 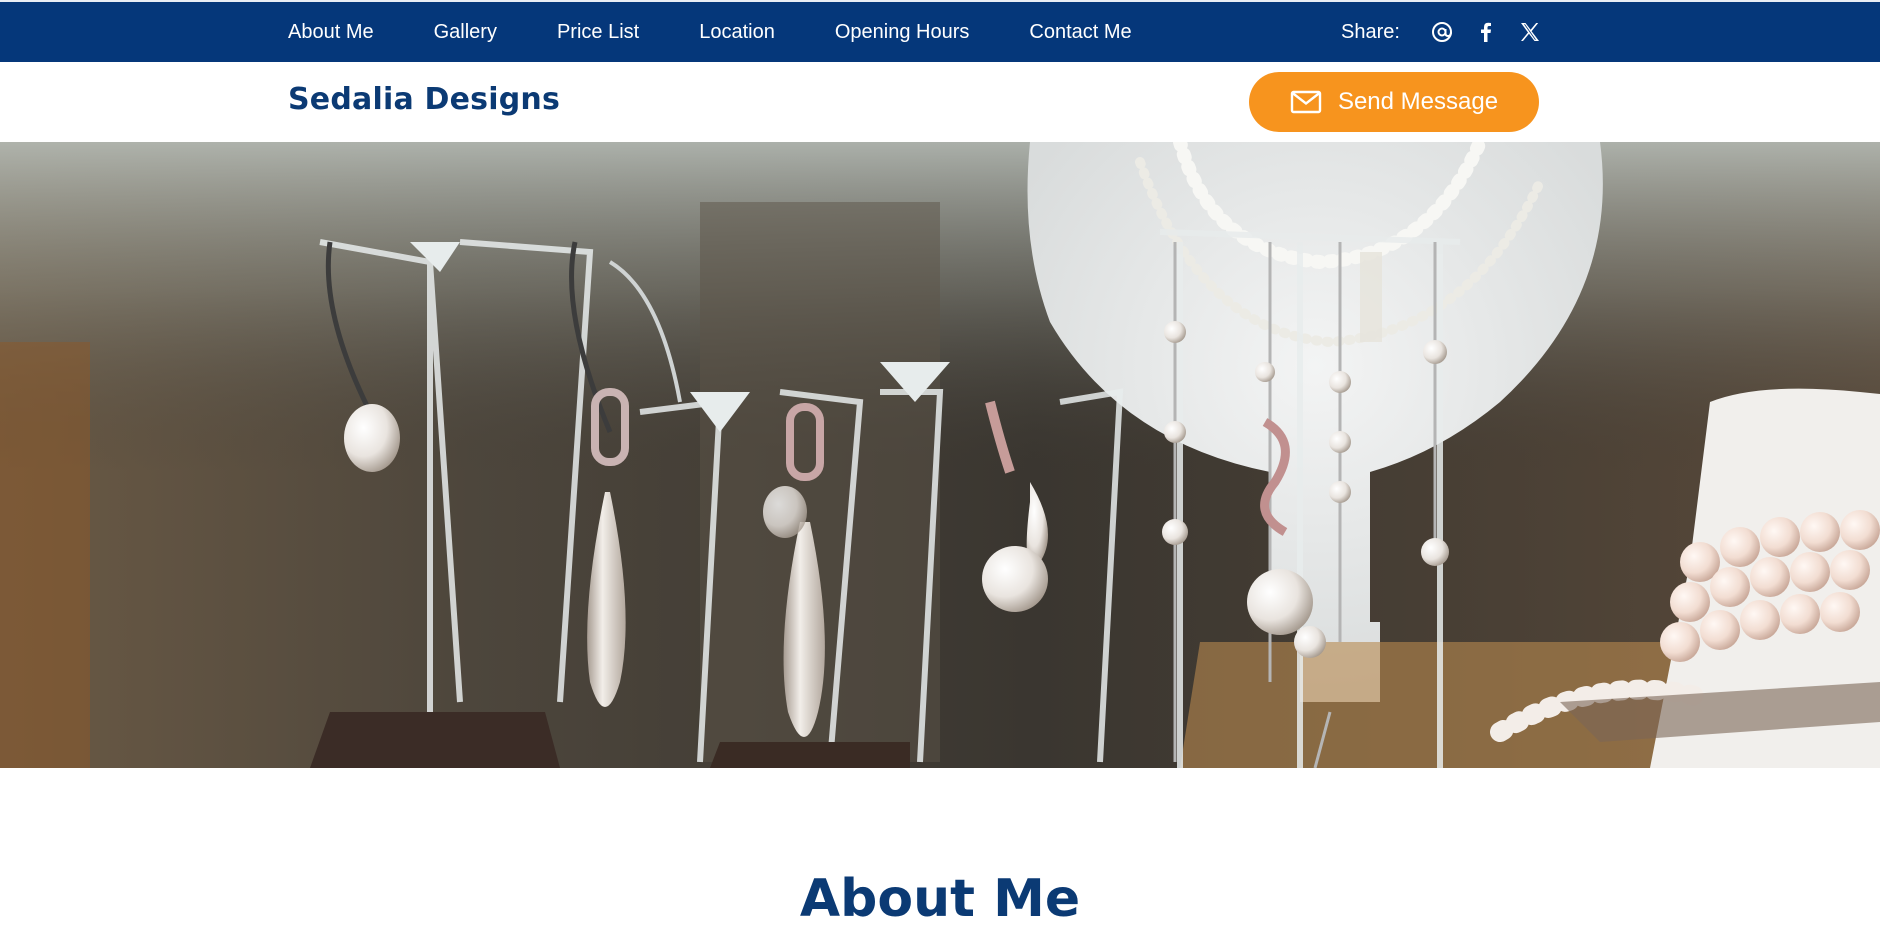 What do you see at coordinates (424, 99) in the screenshot?
I see `brand-title: Sedalia Designs` at bounding box center [424, 99].